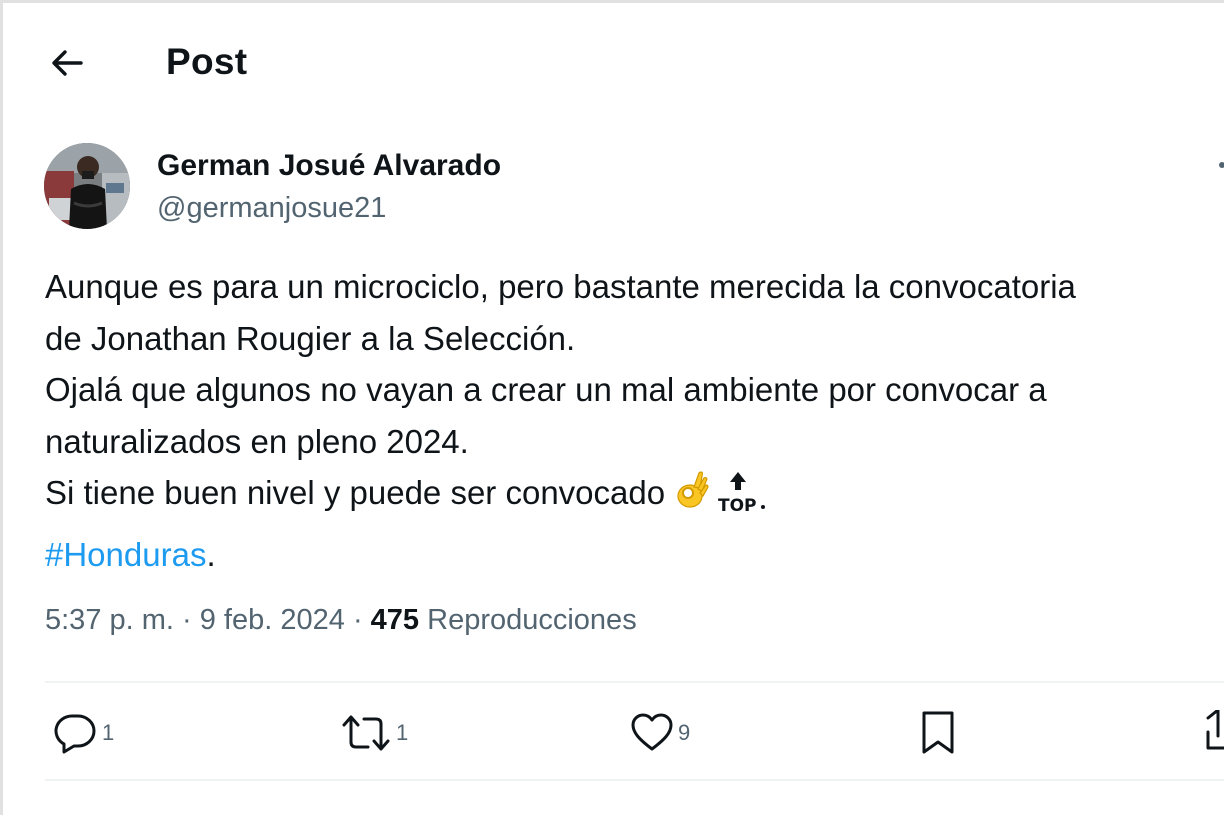 Image resolution: width=1224 pixels, height=815 pixels. I want to click on avatar, so click(87, 186).